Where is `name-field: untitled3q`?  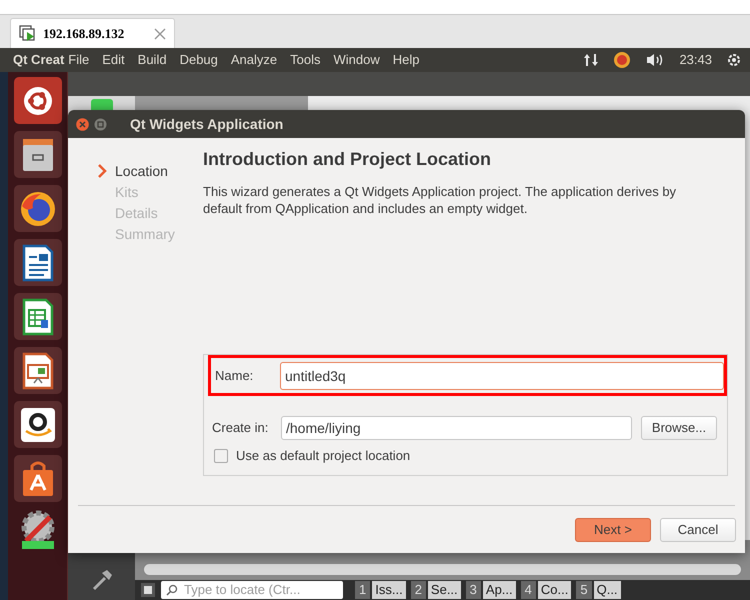 name-field: untitled3q is located at coordinates (502, 376).